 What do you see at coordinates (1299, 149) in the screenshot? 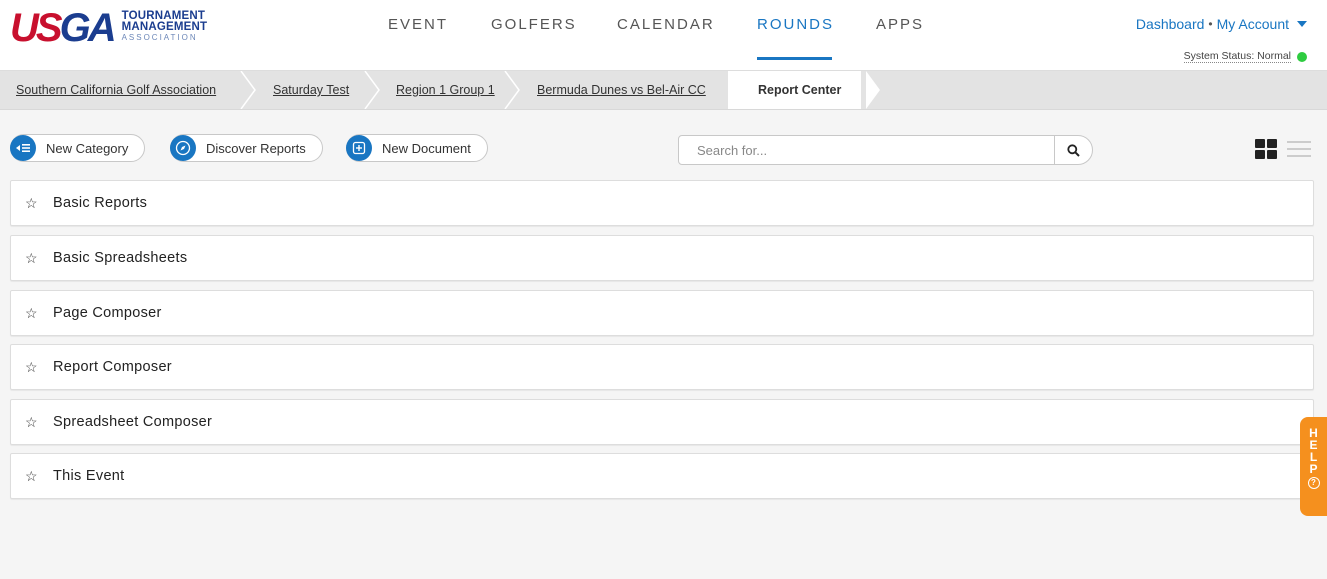
I see `list-view-icon` at bounding box center [1299, 149].